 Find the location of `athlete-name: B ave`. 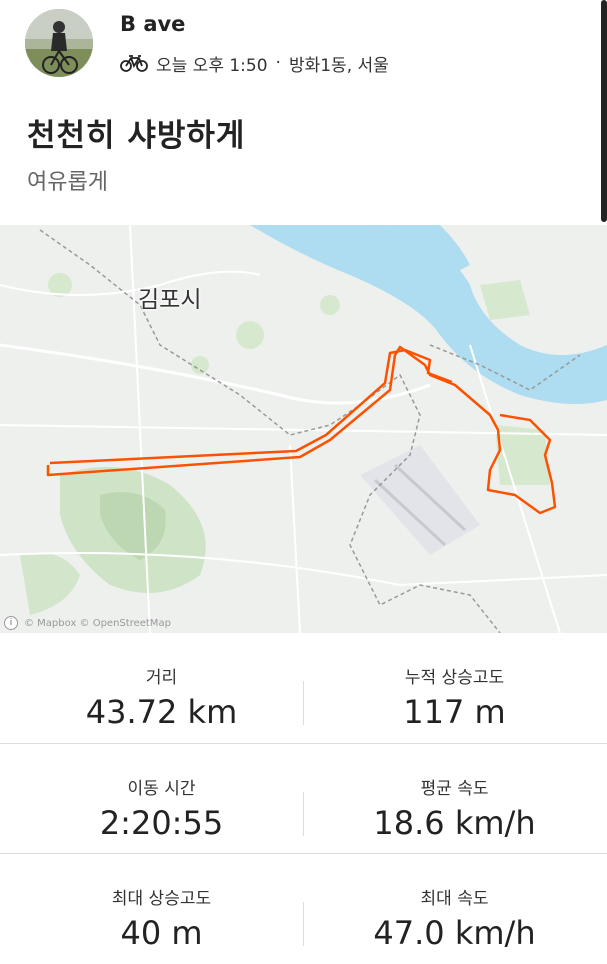

athlete-name: B ave is located at coordinates (152, 24).